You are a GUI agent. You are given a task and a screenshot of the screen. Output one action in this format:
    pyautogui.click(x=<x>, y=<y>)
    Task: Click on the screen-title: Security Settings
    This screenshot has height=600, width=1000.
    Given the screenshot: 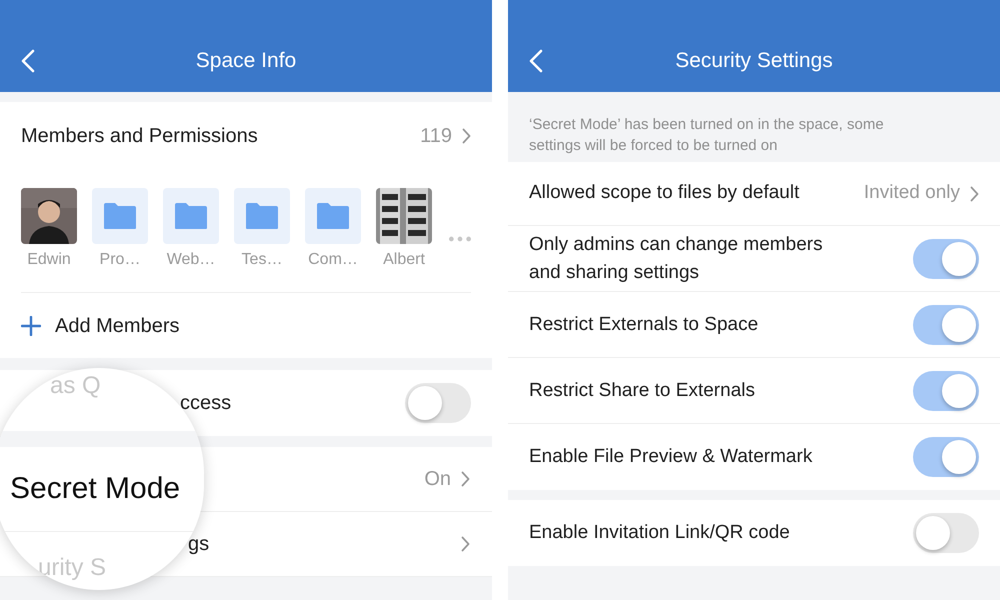 What is the action you would take?
    pyautogui.click(x=754, y=61)
    